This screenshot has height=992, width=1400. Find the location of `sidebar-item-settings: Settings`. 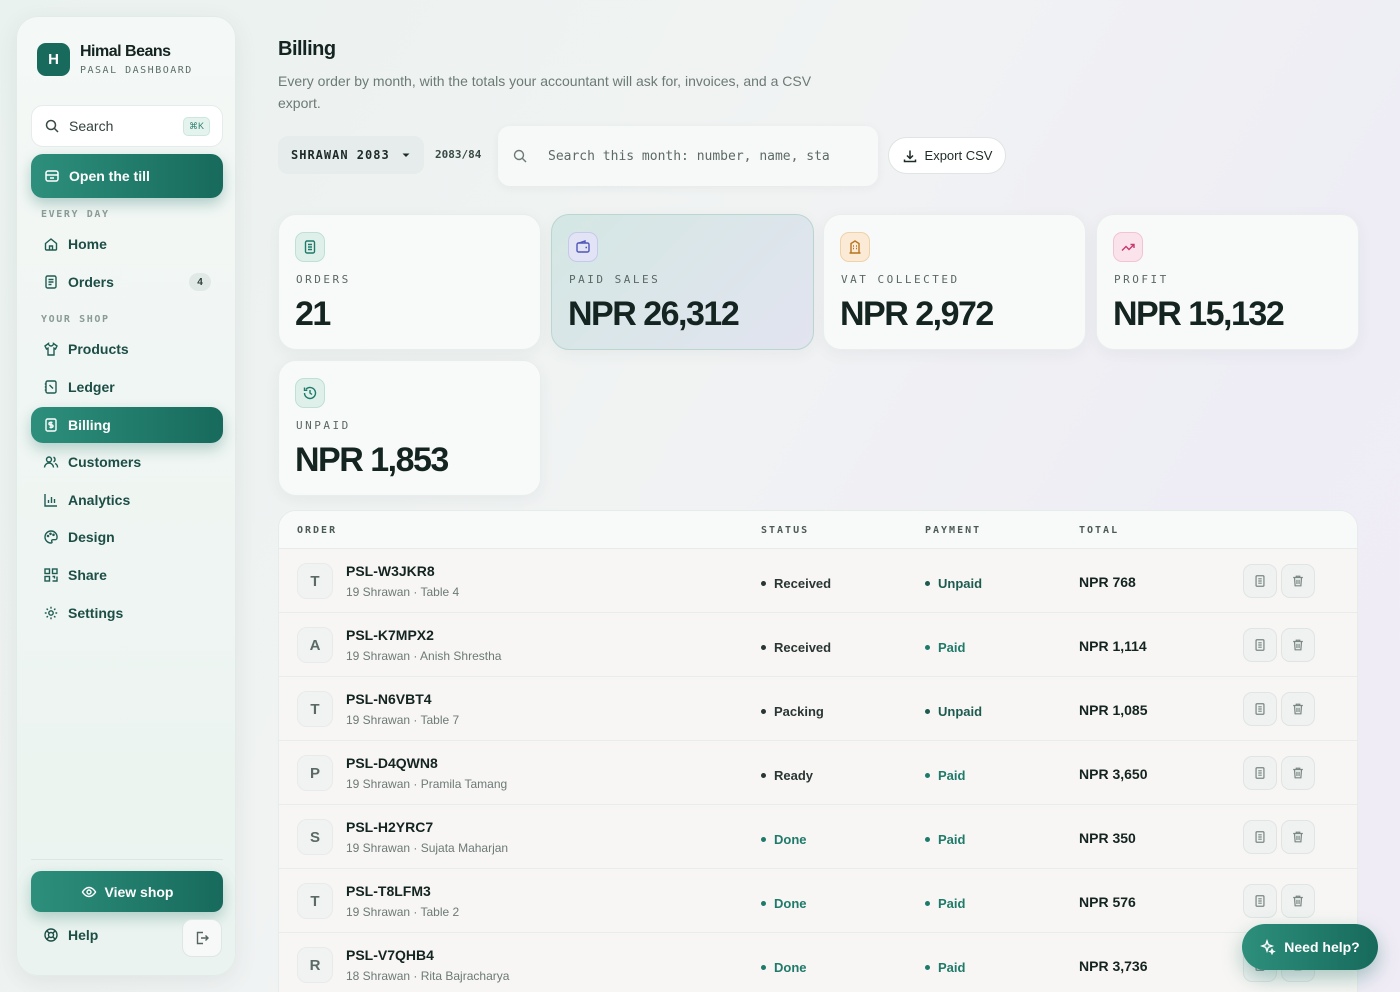

sidebar-item-settings: Settings is located at coordinates (127, 613).